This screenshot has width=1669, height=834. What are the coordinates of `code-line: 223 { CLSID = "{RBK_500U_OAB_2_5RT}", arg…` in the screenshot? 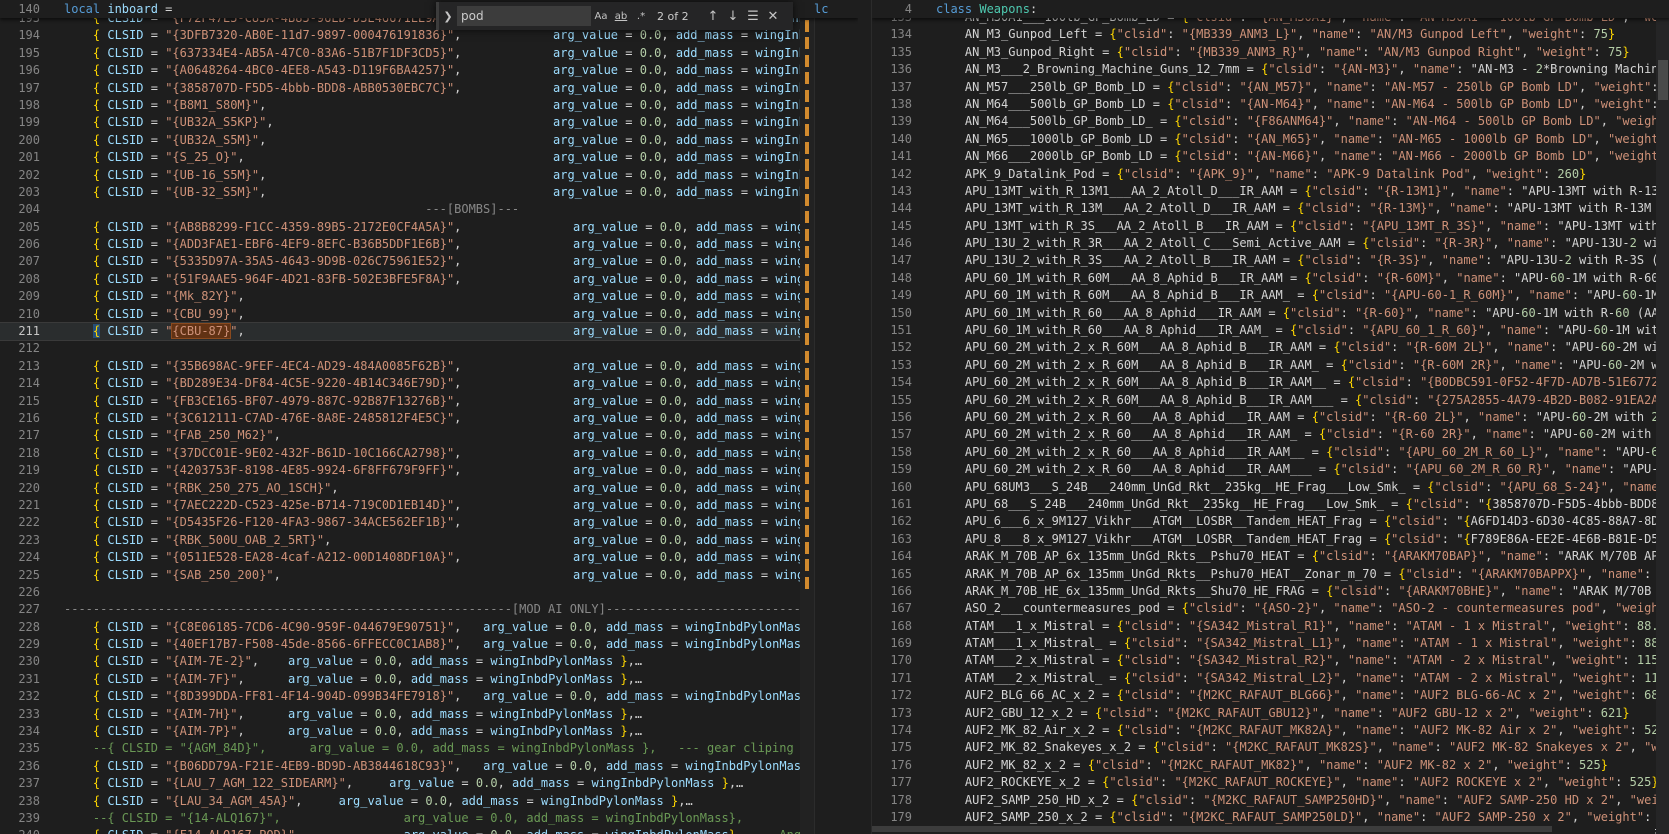 It's located at (429, 540).